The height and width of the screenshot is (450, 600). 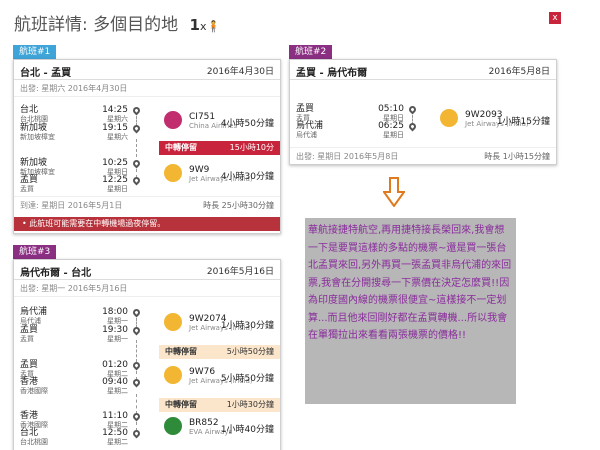 I want to click on flight1-tag: 航班#1, so click(x=35, y=52).